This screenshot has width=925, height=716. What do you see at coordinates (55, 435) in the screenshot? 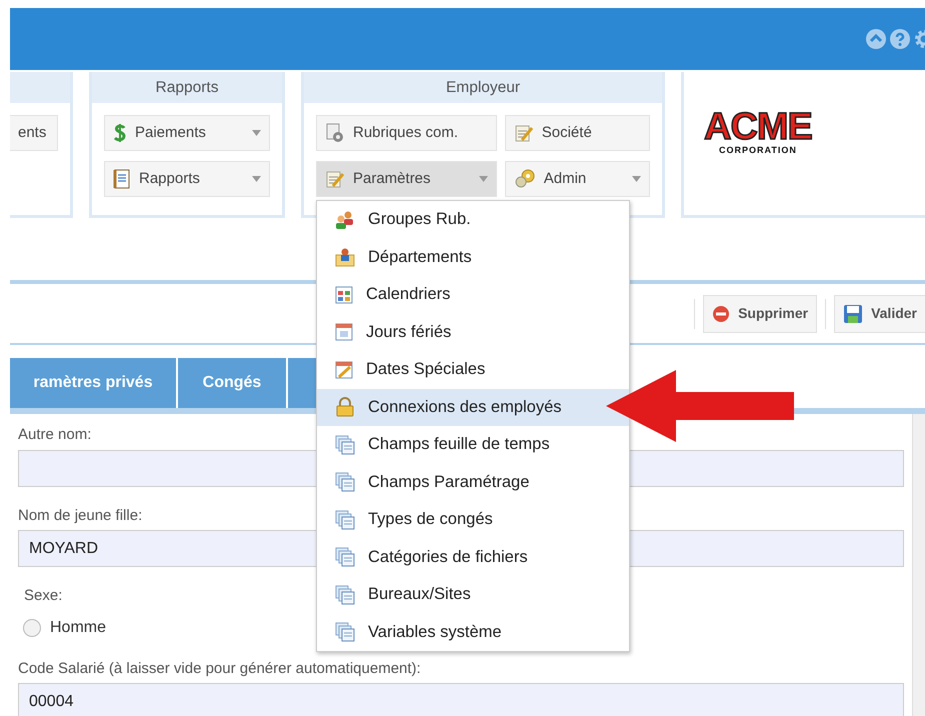
I see `field-label: Autre nom:` at bounding box center [55, 435].